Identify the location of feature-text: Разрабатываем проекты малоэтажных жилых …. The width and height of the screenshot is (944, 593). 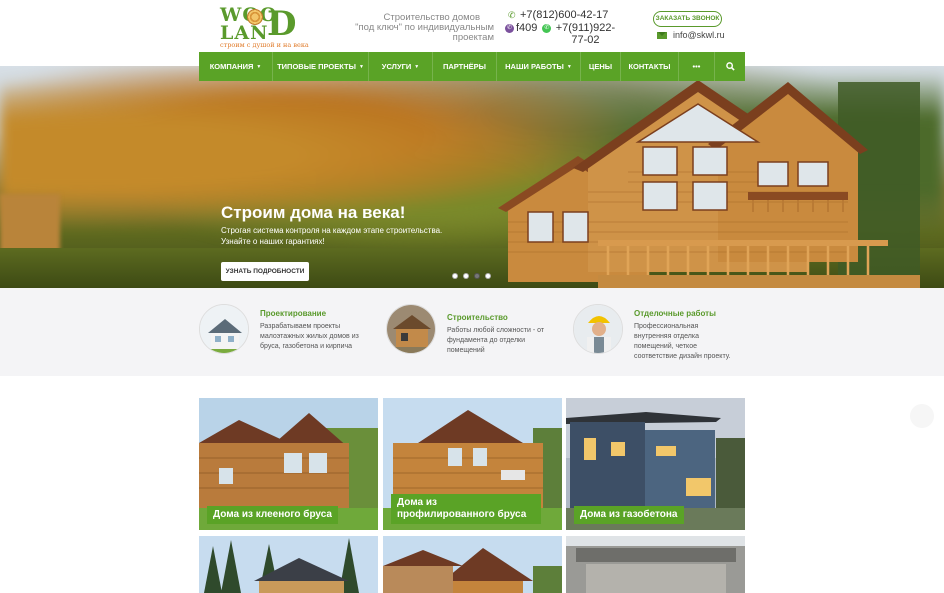
(309, 336).